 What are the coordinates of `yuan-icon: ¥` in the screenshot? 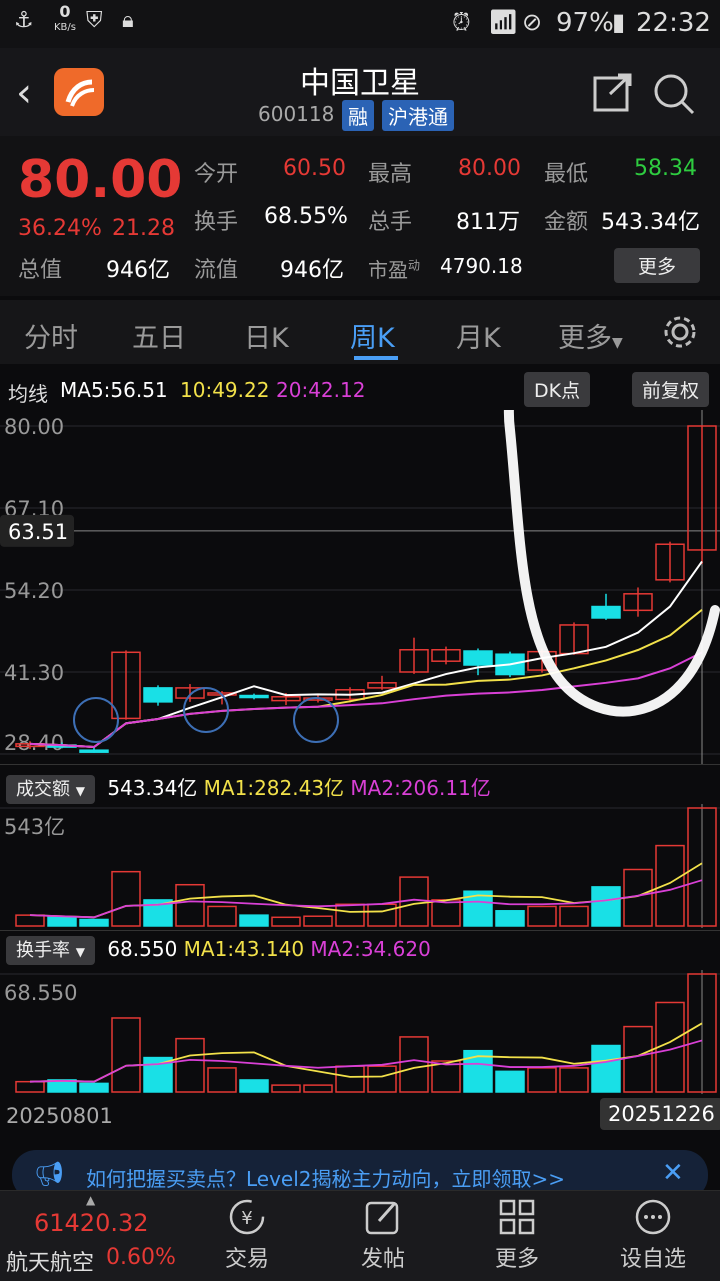 It's located at (247, 1217).